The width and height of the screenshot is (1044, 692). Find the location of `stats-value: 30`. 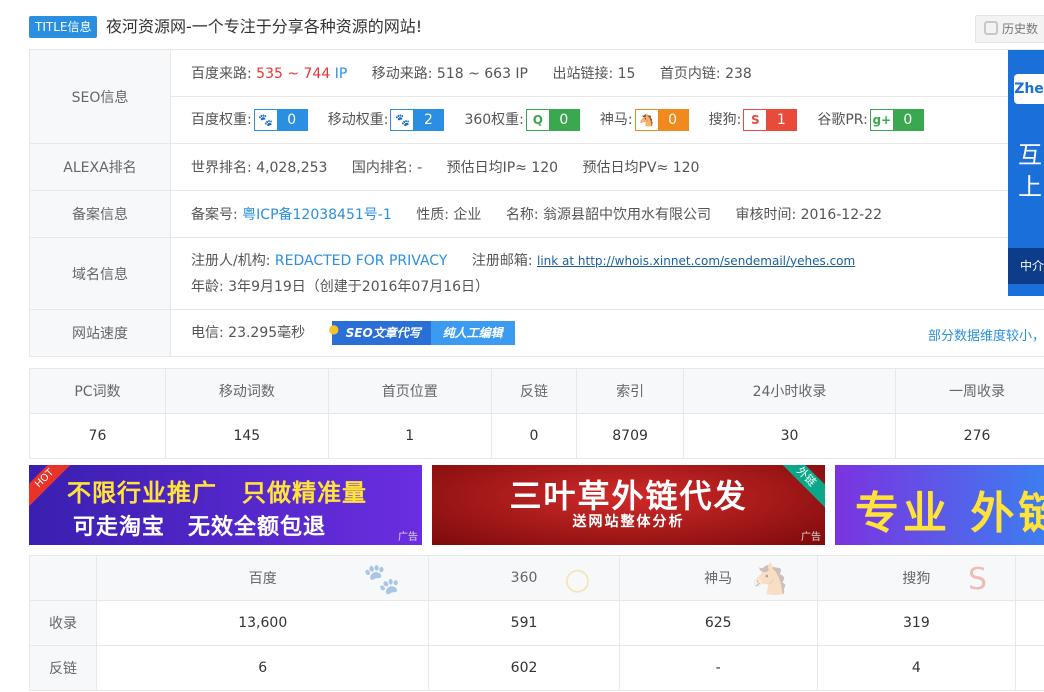

stats-value: 30 is located at coordinates (789, 436).